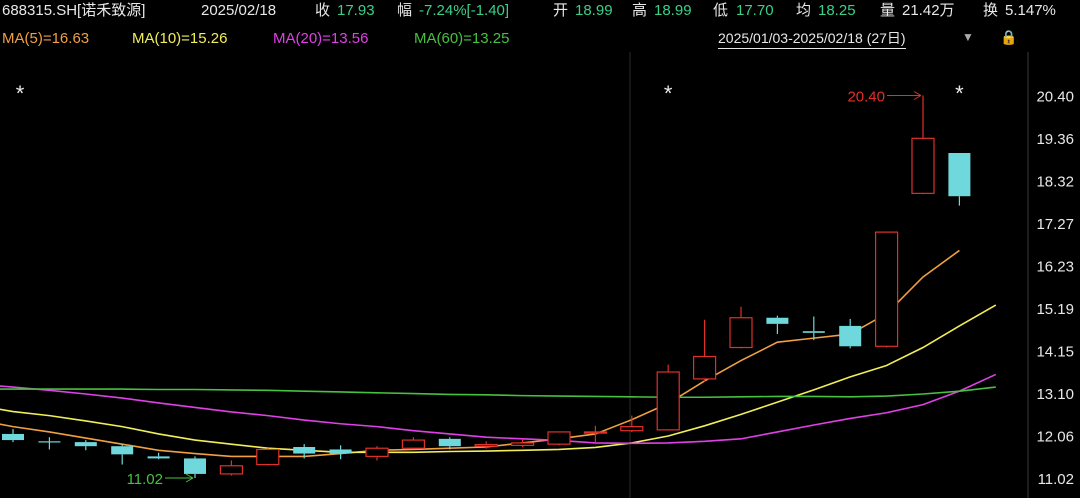 The height and width of the screenshot is (498, 1080). Describe the element at coordinates (561, 10) in the screenshot. I see `open-label: 开` at that location.